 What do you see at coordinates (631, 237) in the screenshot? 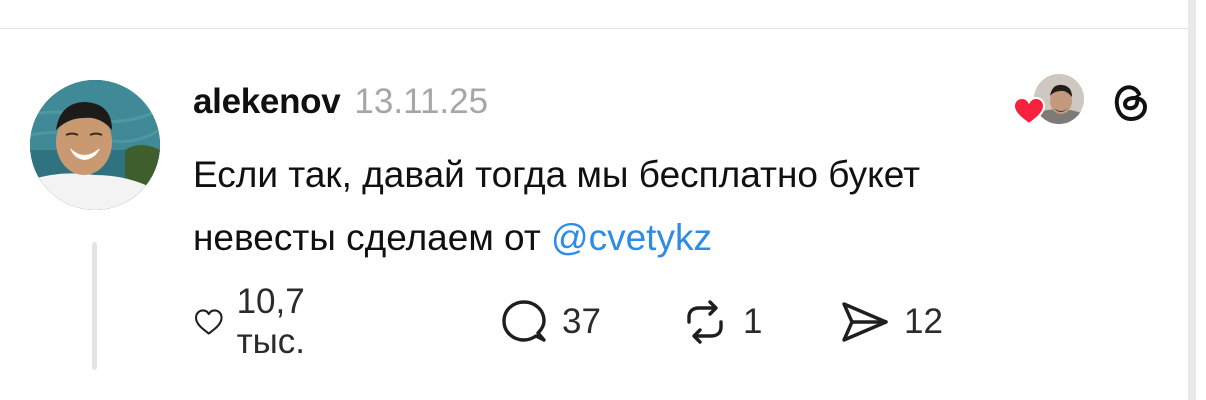
I see `mention-link: @cvetykz` at bounding box center [631, 237].